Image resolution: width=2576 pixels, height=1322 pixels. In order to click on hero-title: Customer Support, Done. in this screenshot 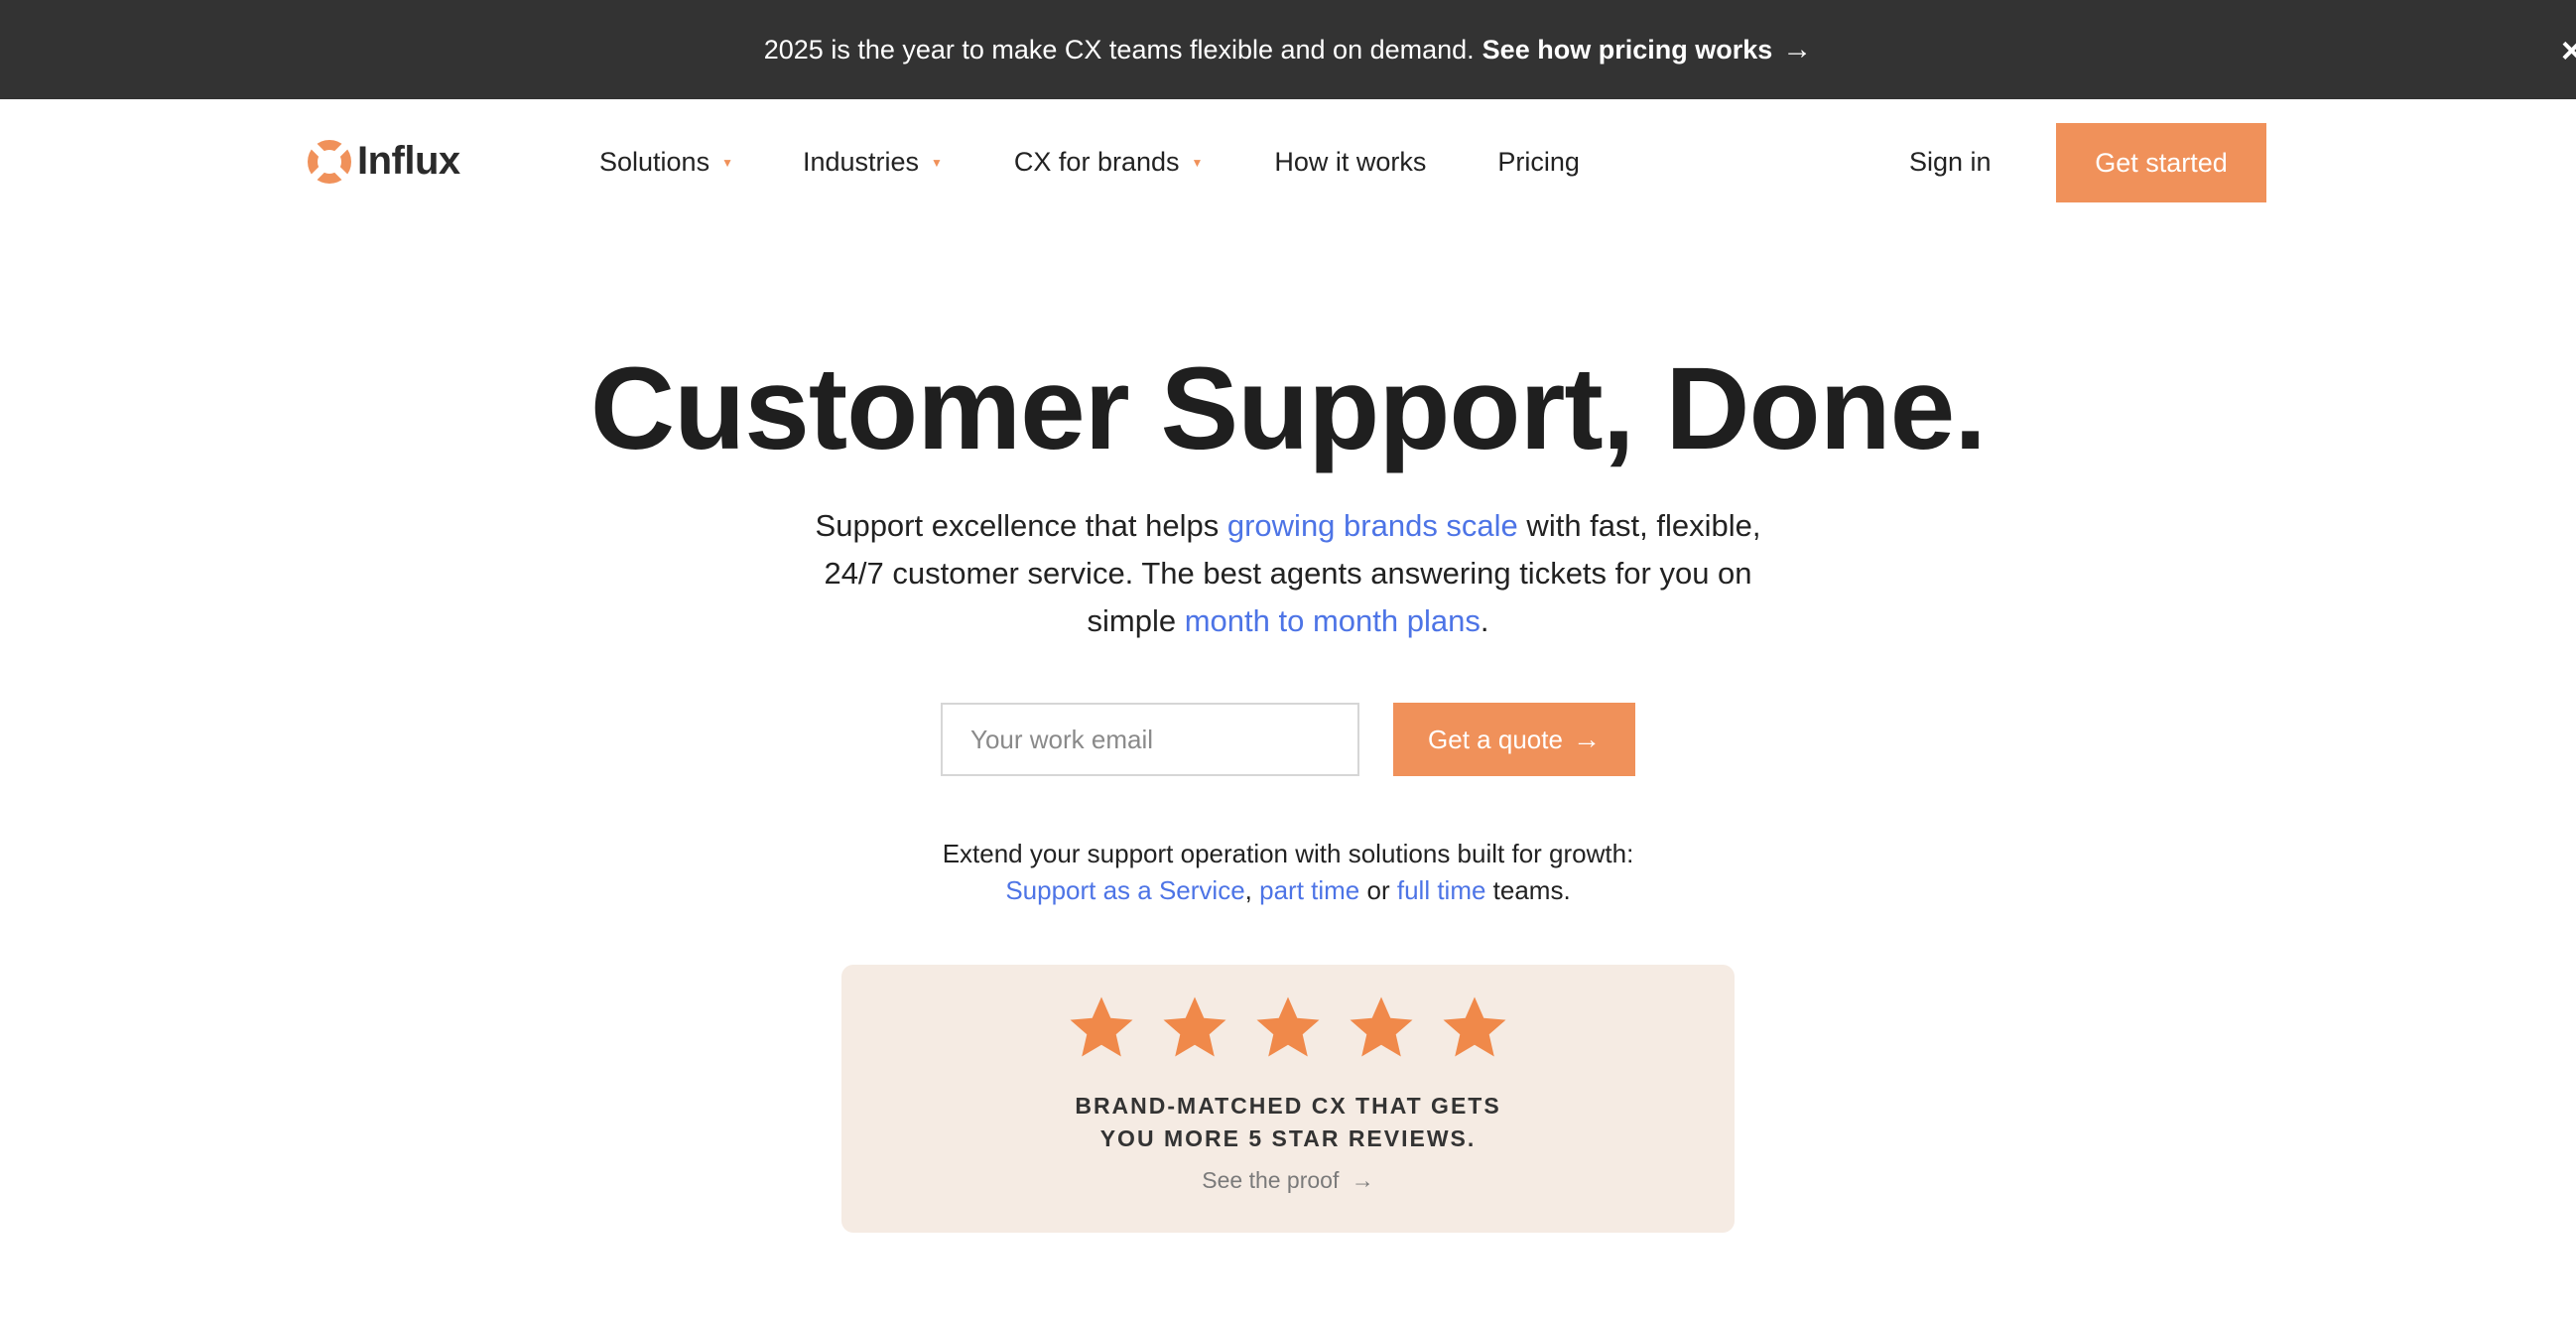, I will do `click(1288, 408)`.